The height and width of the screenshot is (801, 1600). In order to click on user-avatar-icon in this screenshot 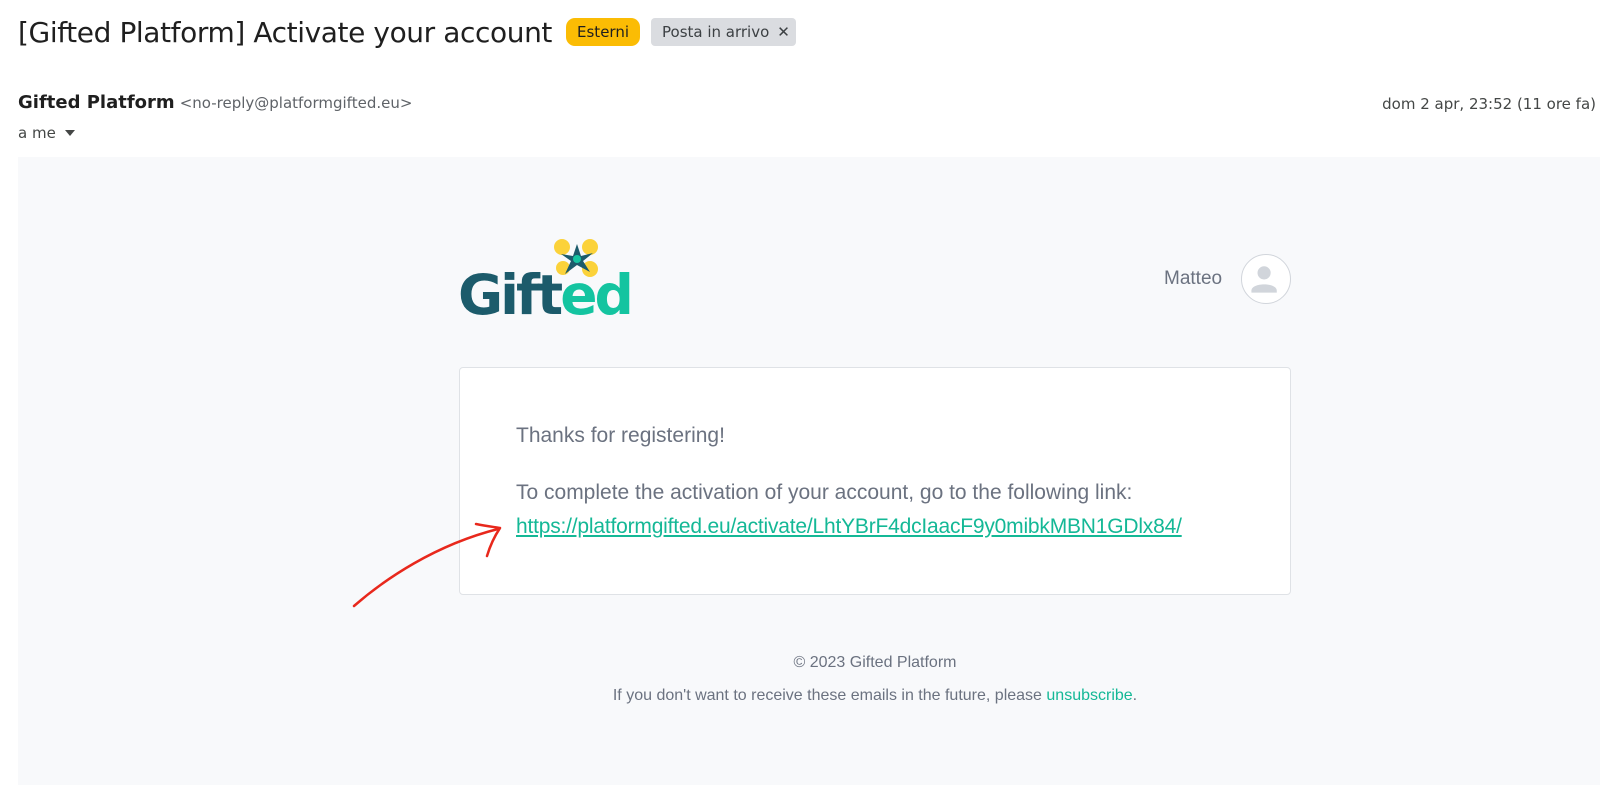, I will do `click(1266, 279)`.